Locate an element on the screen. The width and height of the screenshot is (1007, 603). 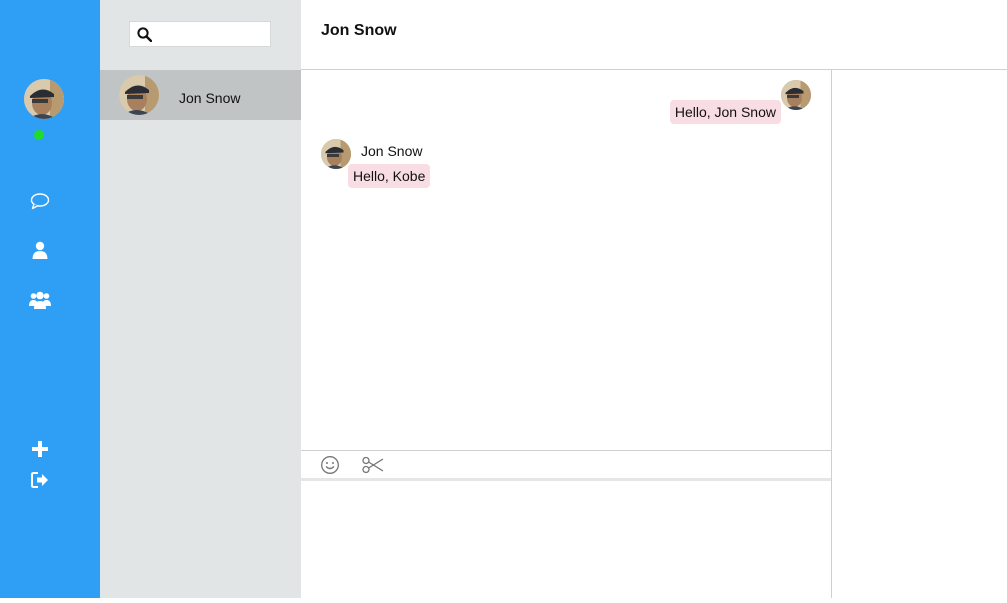
contact-list-item: Jon Snow is located at coordinates (200, 95).